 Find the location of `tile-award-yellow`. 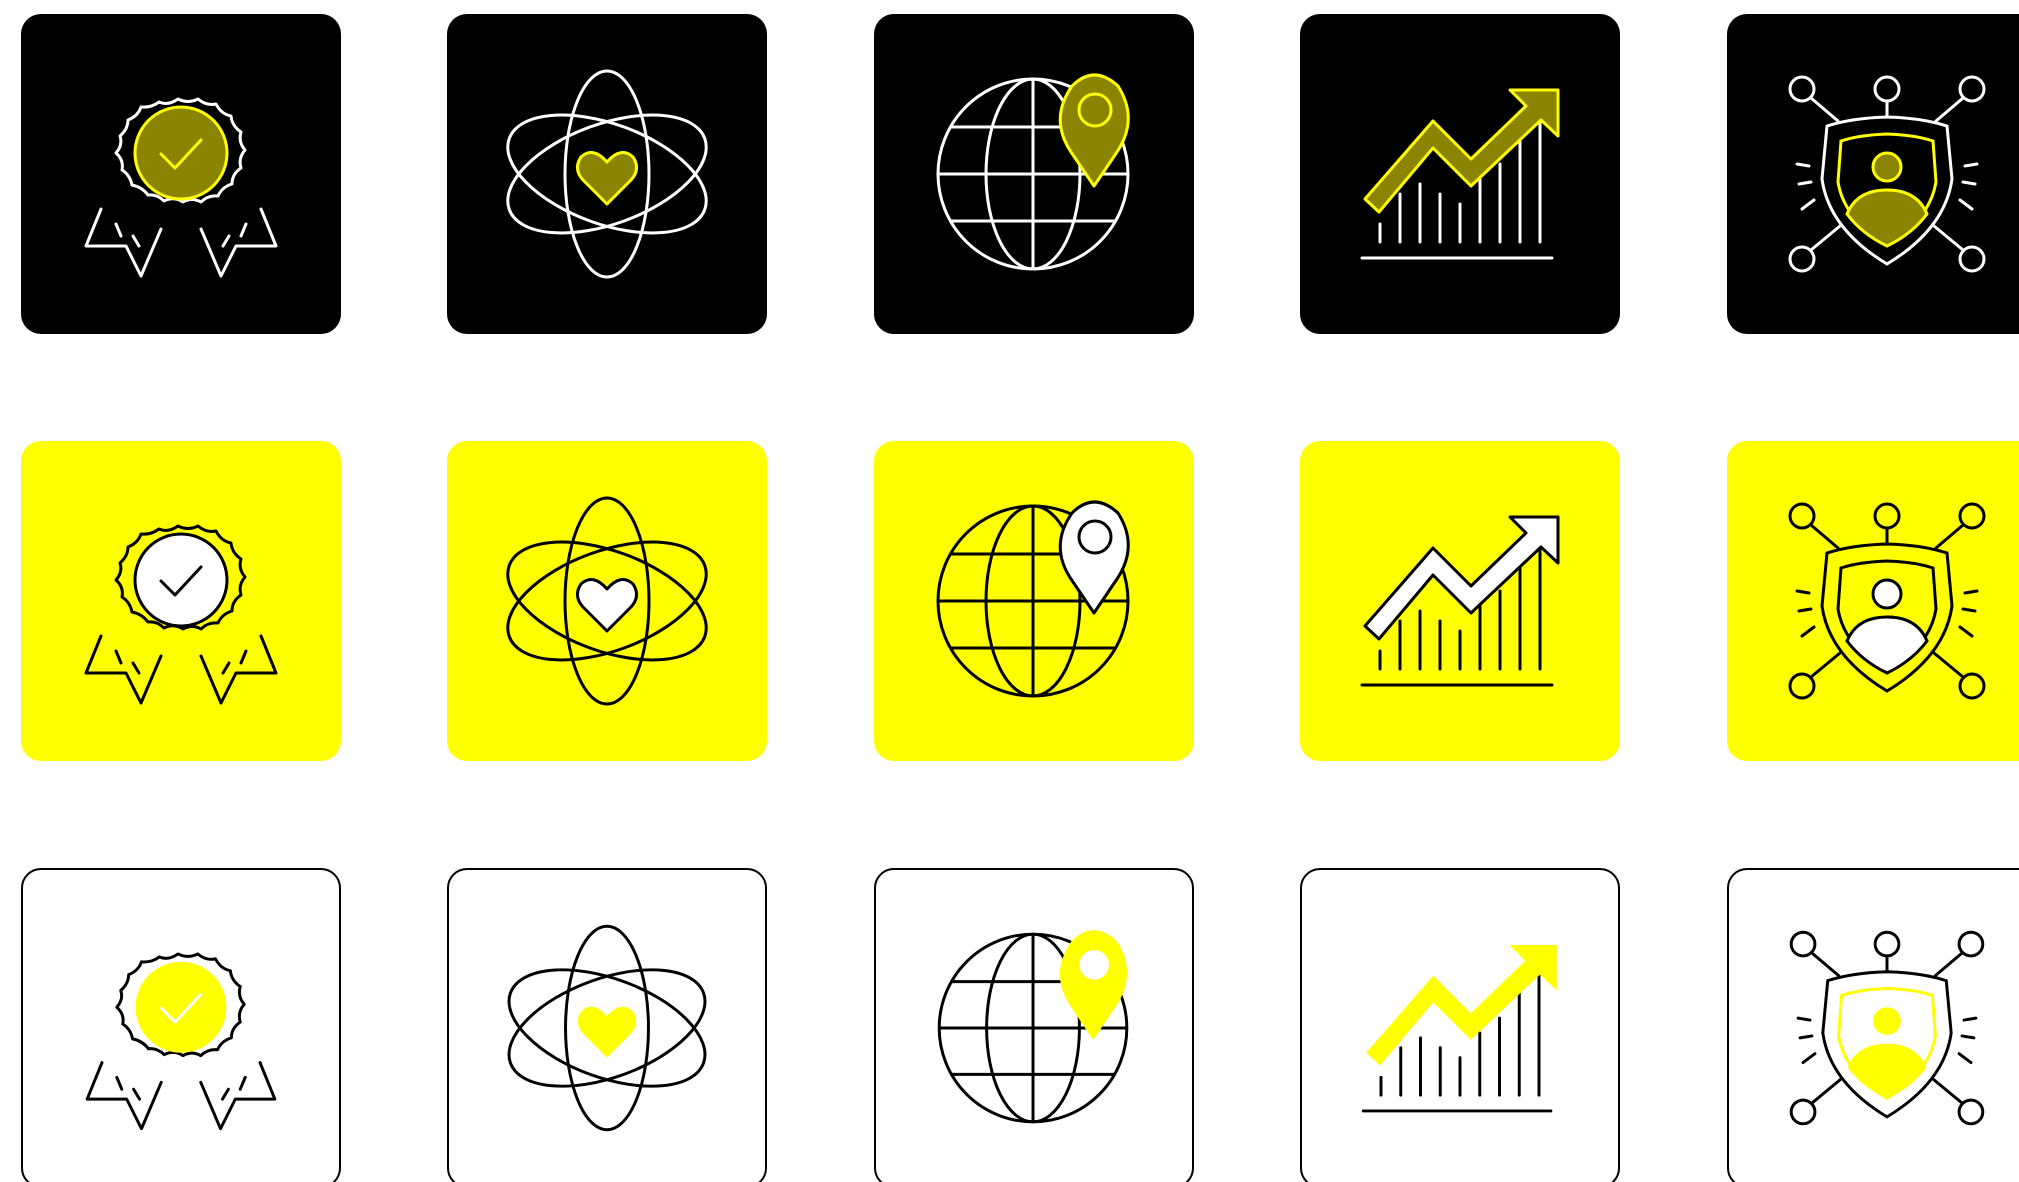

tile-award-yellow is located at coordinates (181, 601).